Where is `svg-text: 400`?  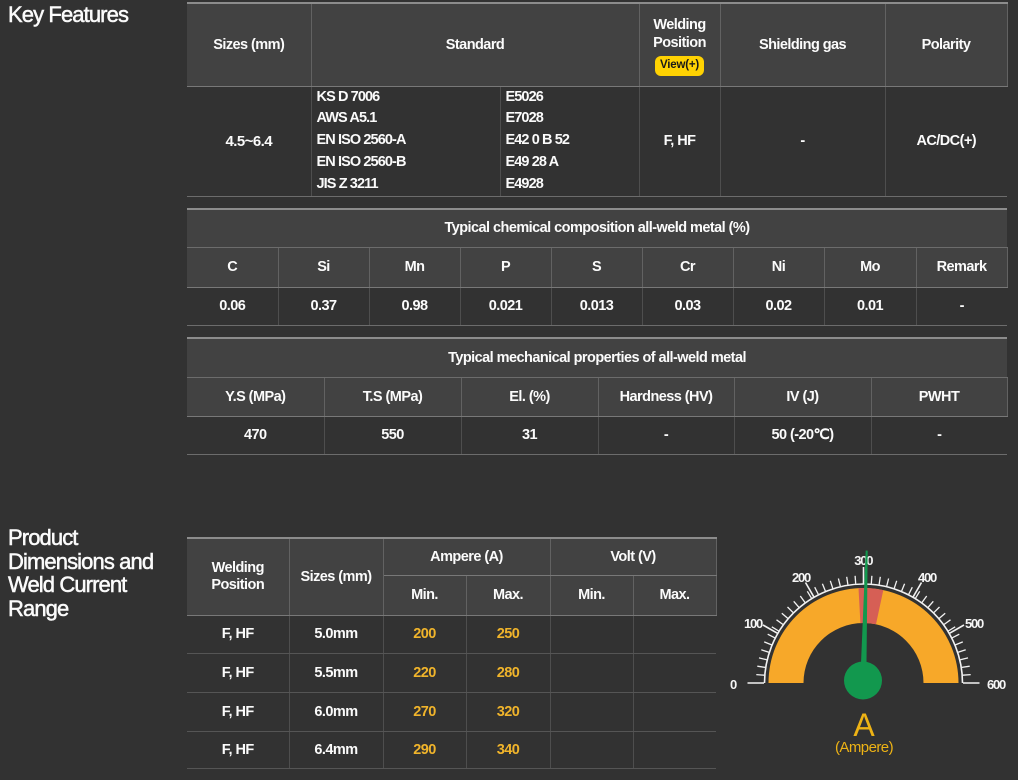 svg-text: 400 is located at coordinates (927, 577).